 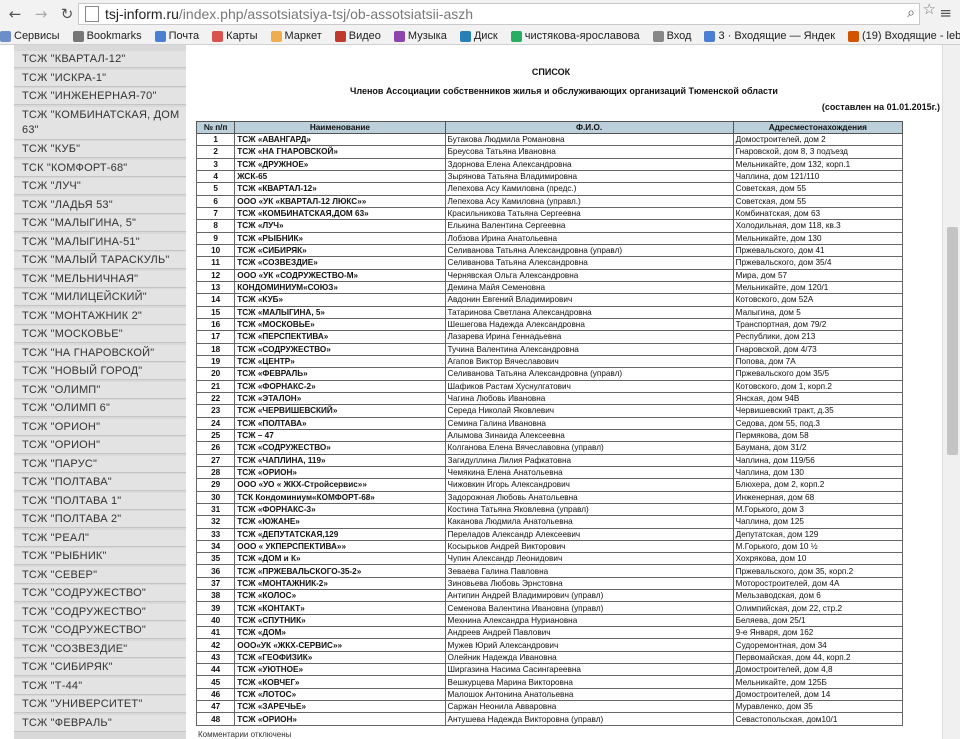 What do you see at coordinates (929, 9) in the screenshot?
I see `bookmark-star-icon: ☆` at bounding box center [929, 9].